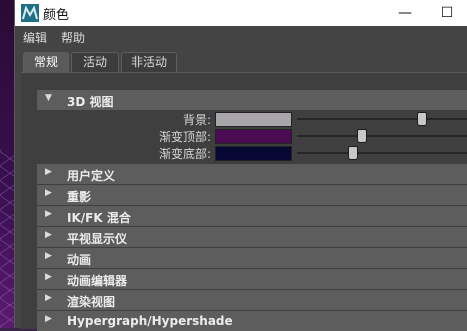  Describe the element at coordinates (382, 119) in the screenshot. I see `slider-track-background` at that location.